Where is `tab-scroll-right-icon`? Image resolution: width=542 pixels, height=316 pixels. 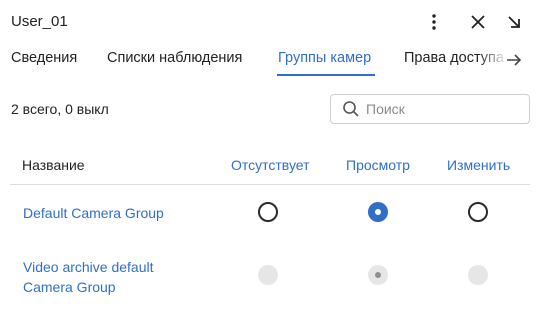 tab-scroll-right-icon is located at coordinates (514, 60).